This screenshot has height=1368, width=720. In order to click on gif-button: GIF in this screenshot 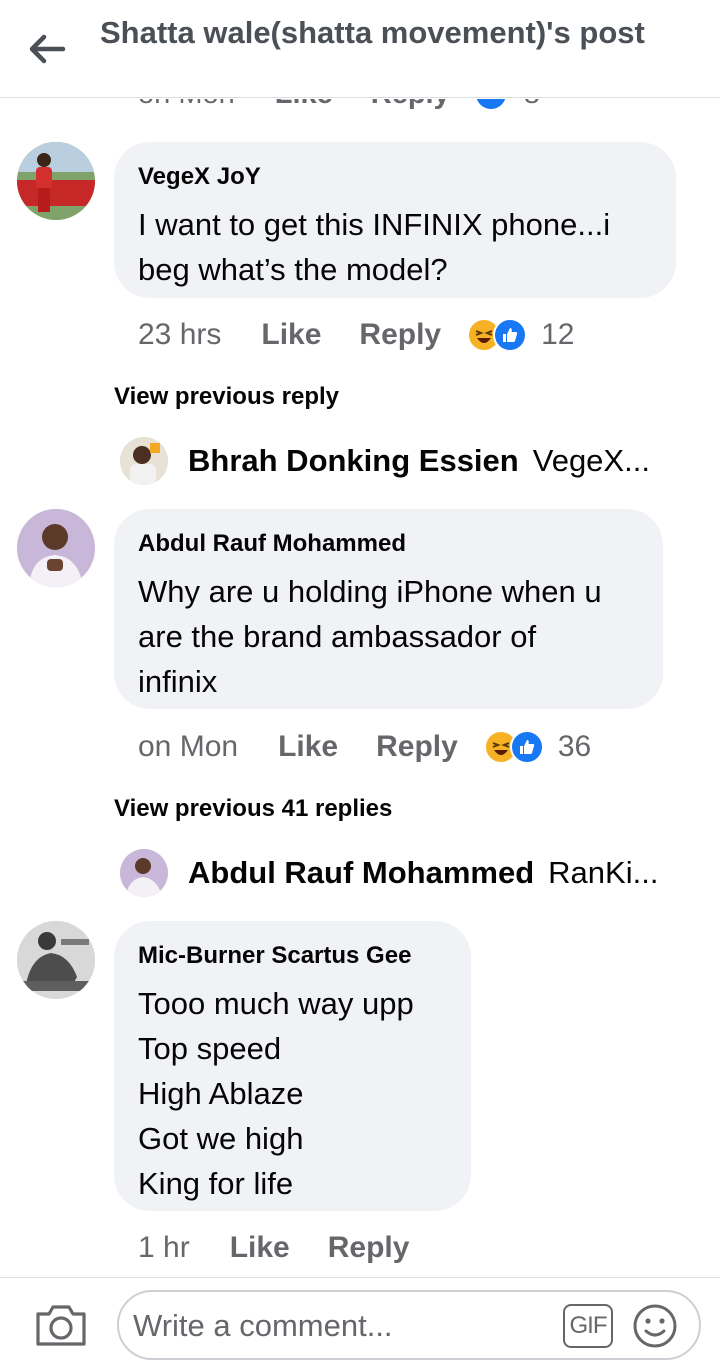, I will do `click(588, 1326)`.